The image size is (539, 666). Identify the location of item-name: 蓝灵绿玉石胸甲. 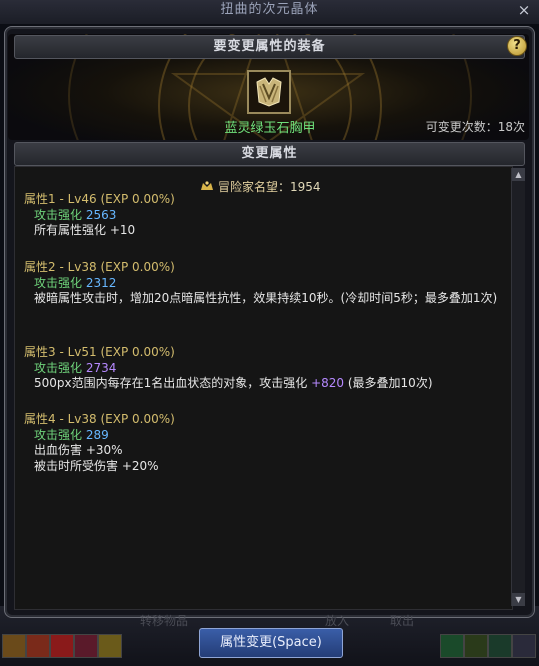
(270, 128).